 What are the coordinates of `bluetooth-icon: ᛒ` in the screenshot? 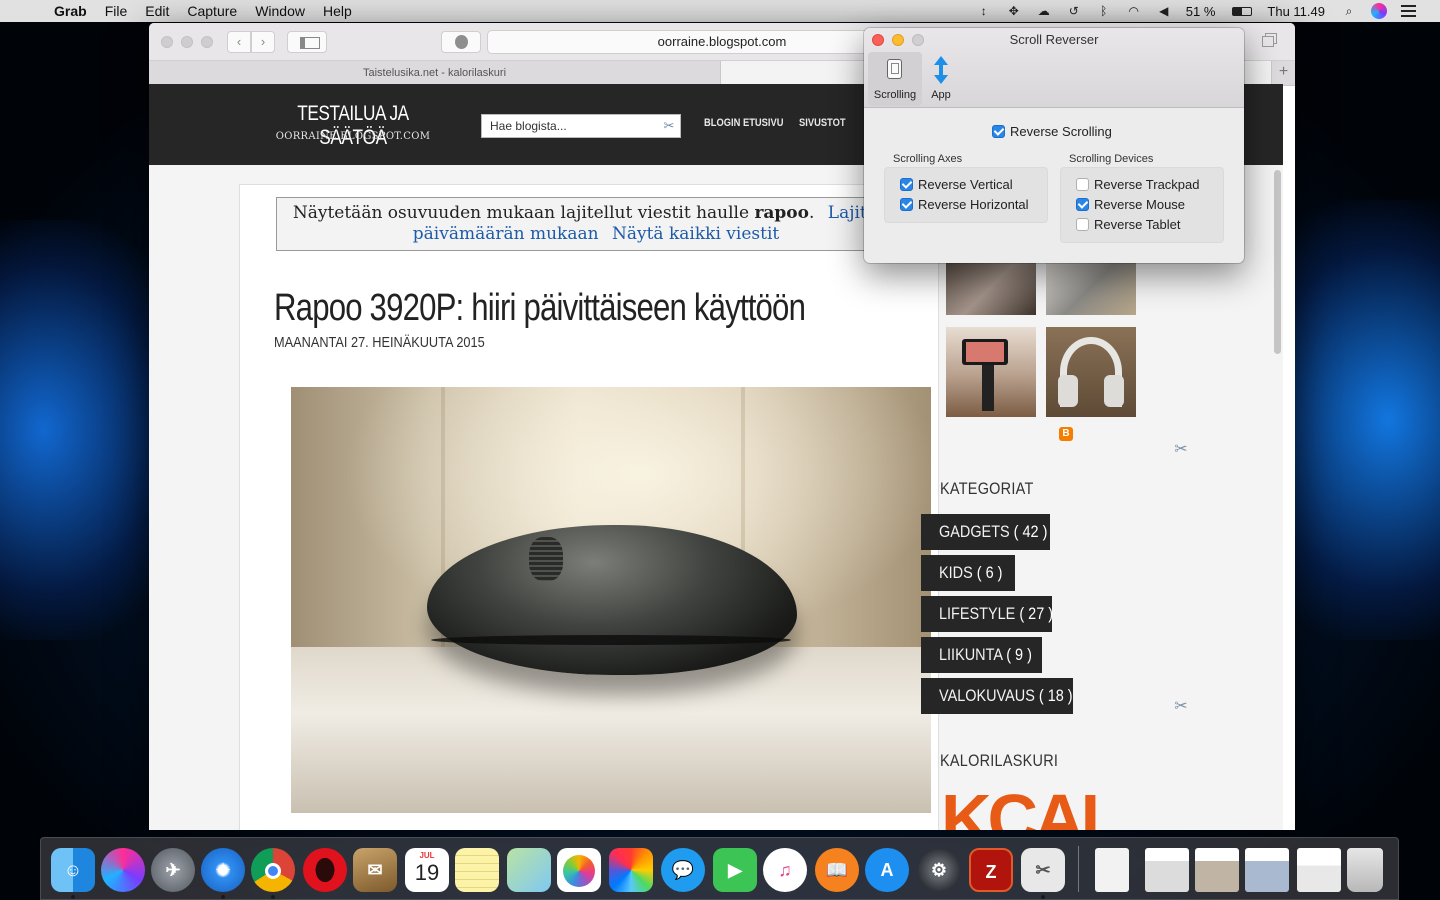 It's located at (1104, 11).